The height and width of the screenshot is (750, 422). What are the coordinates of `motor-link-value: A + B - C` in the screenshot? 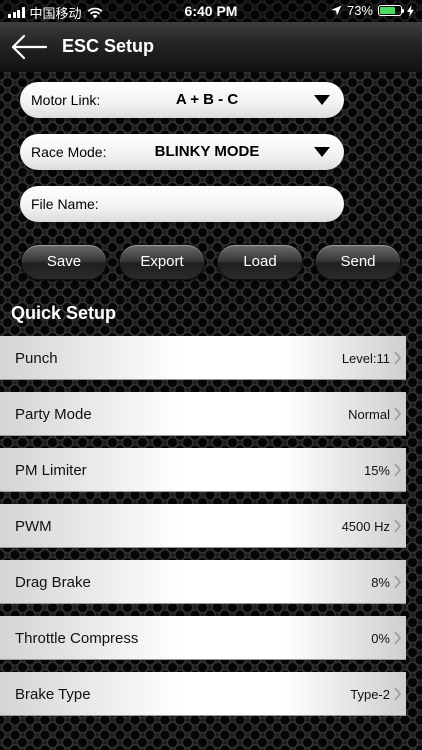 It's located at (207, 99).